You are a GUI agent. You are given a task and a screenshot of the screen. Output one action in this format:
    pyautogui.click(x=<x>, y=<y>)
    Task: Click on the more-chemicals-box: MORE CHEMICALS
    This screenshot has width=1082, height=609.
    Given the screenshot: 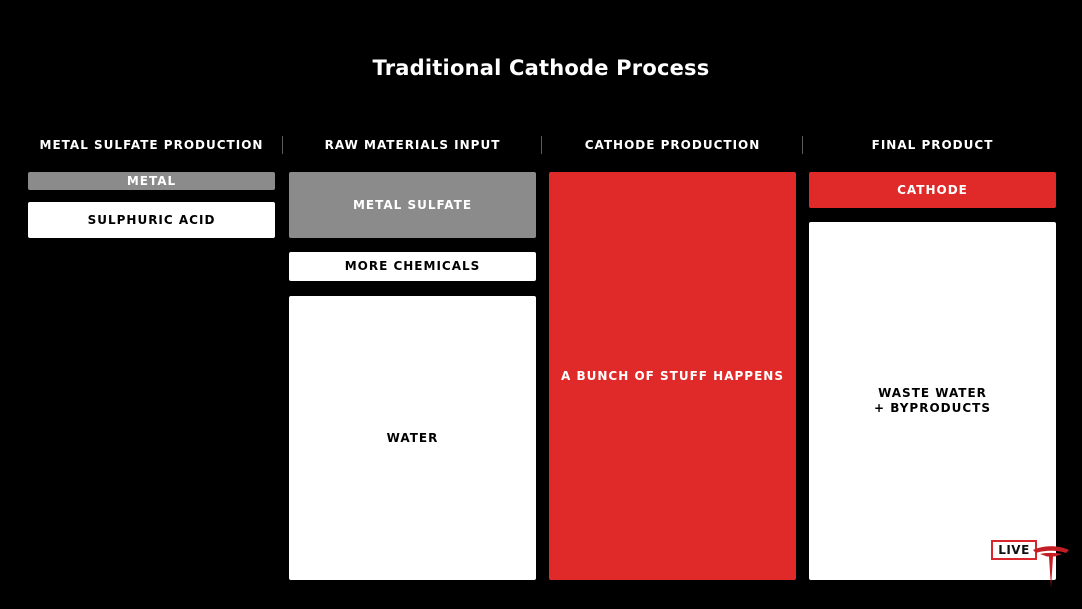 What is the action you would take?
    pyautogui.click(x=412, y=266)
    